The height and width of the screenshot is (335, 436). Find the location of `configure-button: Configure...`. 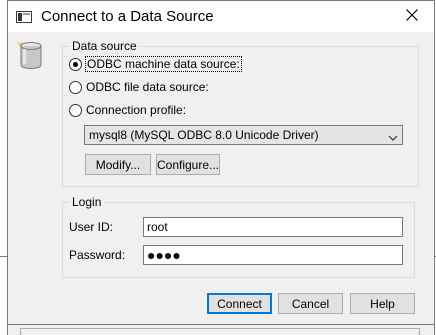

configure-button: Configure... is located at coordinates (188, 164).